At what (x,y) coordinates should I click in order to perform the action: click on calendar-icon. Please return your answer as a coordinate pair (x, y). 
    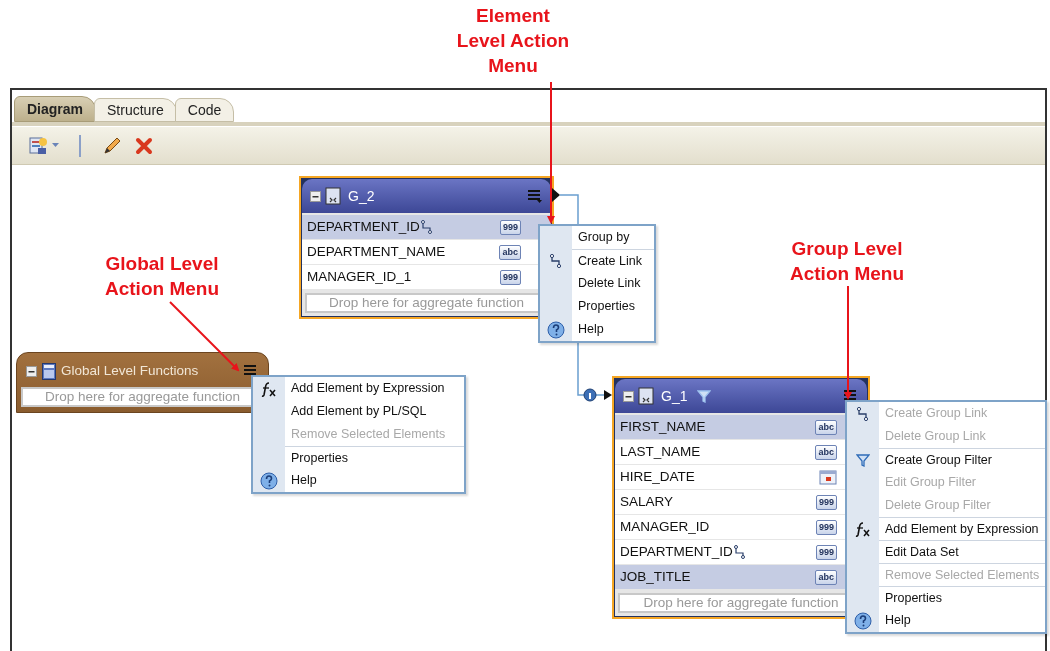
    Looking at the image, I should click on (828, 477).